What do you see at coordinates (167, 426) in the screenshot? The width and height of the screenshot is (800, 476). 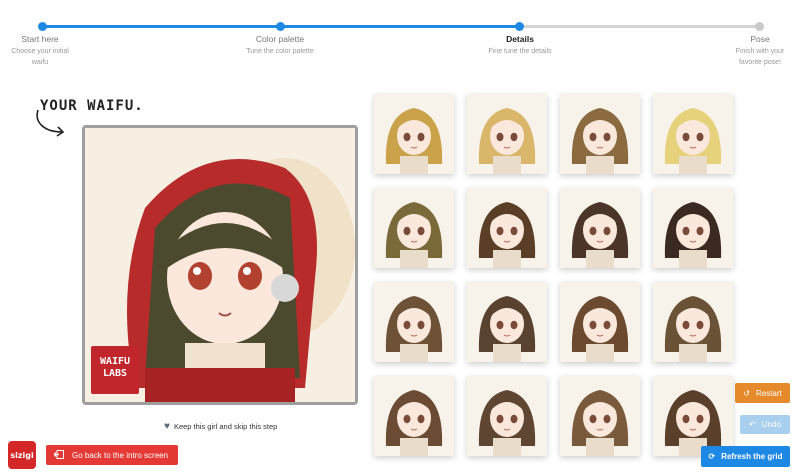 I see `heart-icon: ♥` at bounding box center [167, 426].